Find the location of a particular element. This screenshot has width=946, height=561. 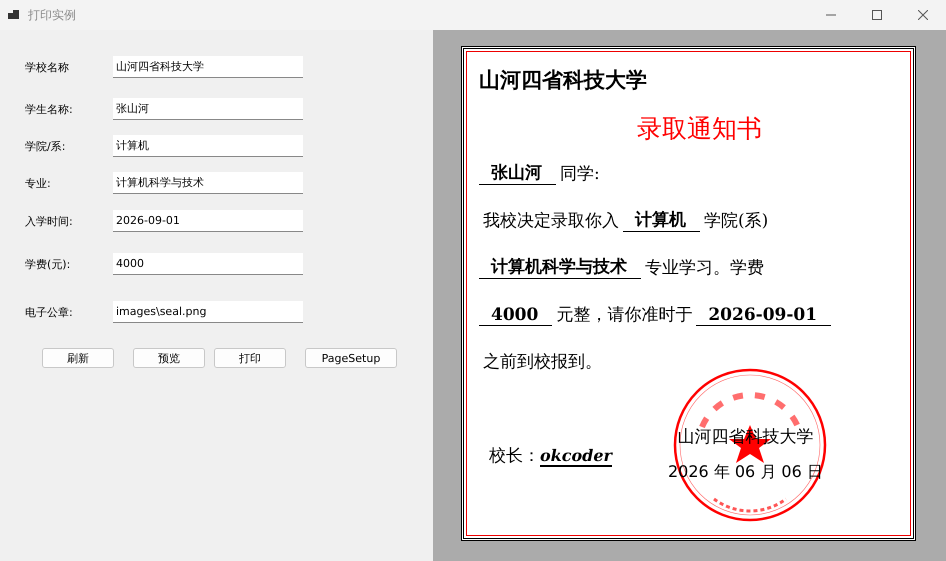

action-button: 刷新 is located at coordinates (78, 358).